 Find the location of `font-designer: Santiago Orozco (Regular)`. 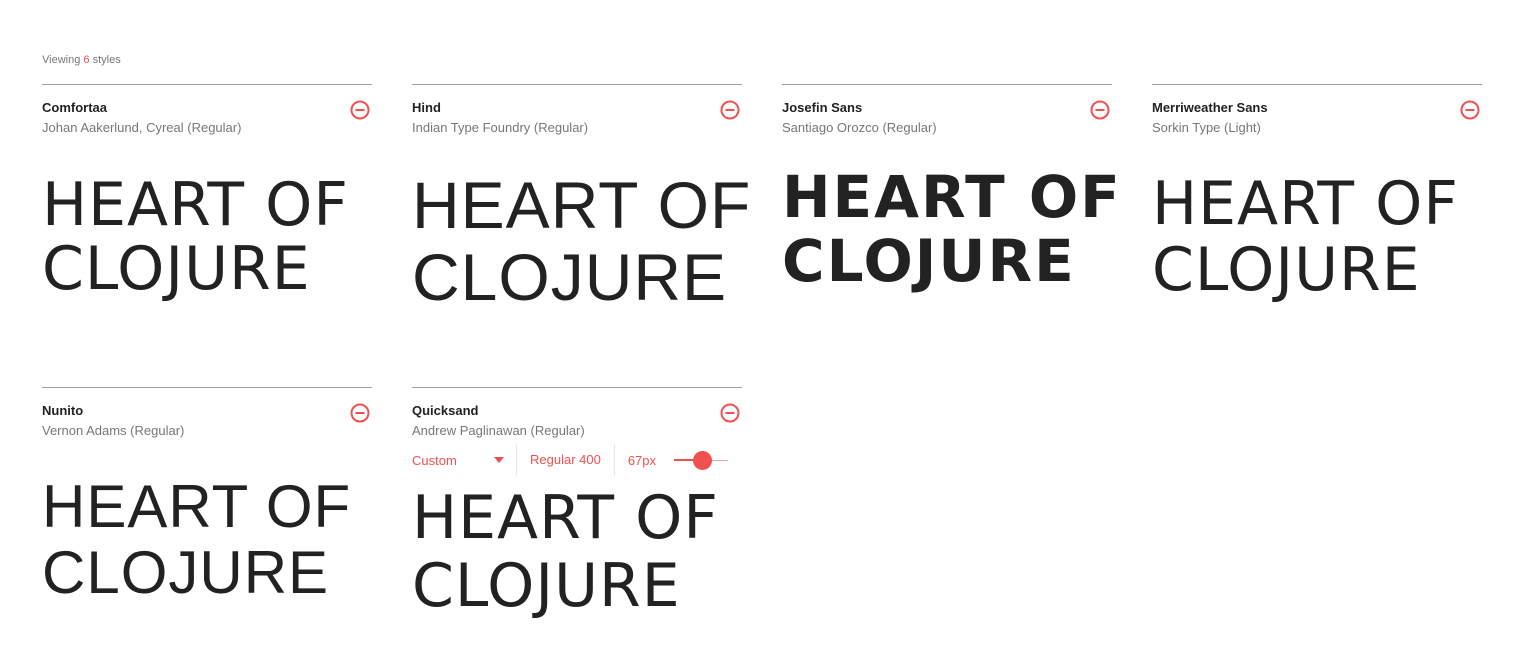

font-designer: Santiago Orozco (Regular) is located at coordinates (859, 127).